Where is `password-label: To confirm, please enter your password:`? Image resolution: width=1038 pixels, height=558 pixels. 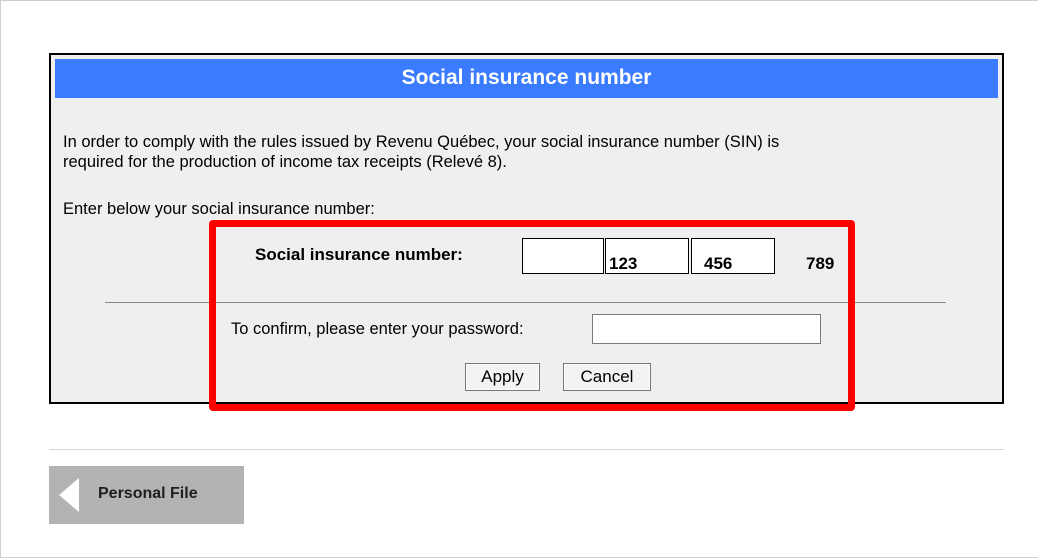 password-label: To confirm, please enter your password: is located at coordinates (377, 329).